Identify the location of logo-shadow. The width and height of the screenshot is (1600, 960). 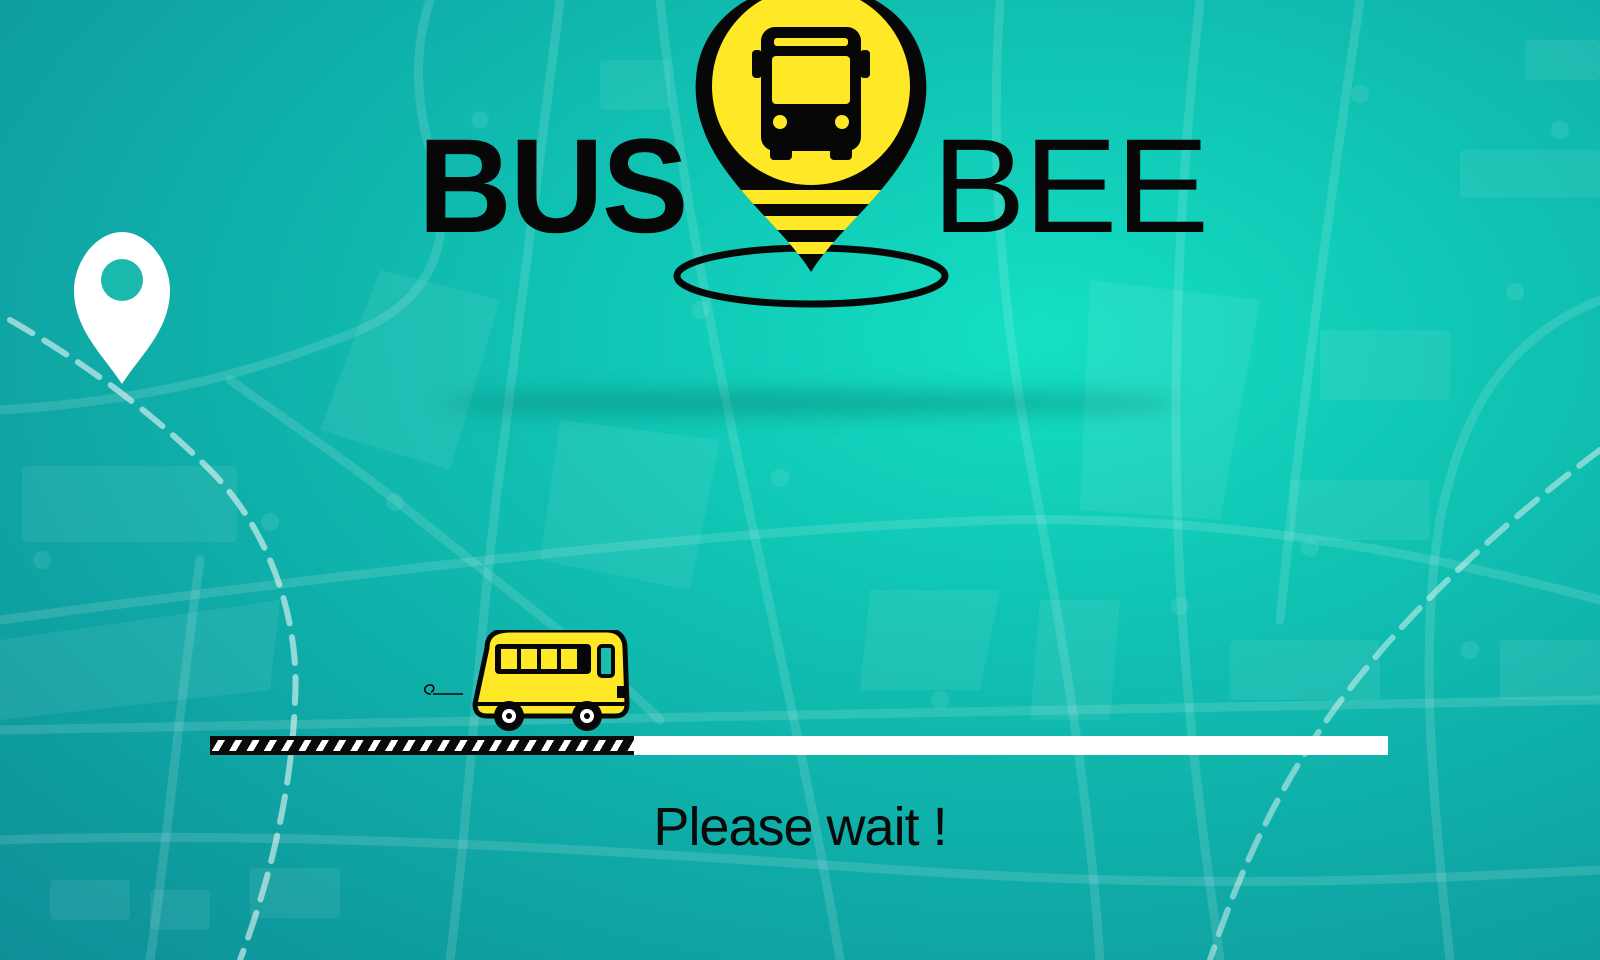
(810, 403).